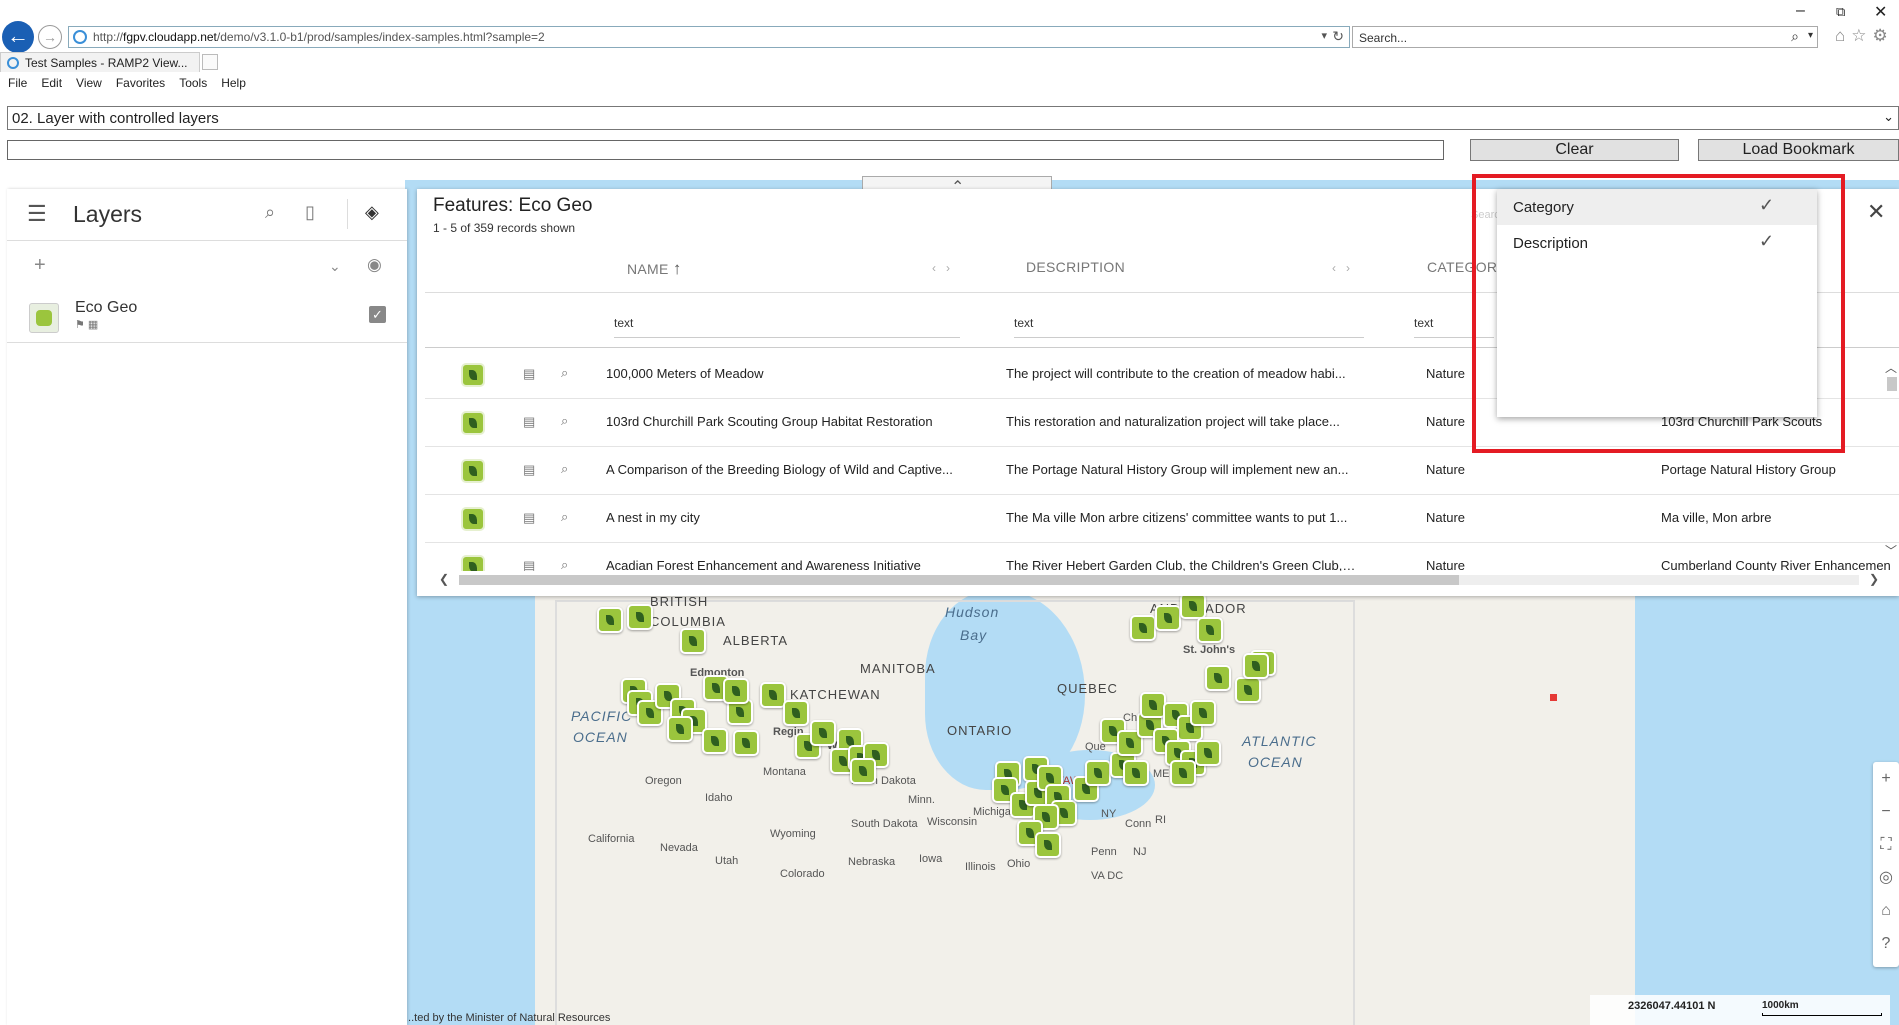 The height and width of the screenshot is (1025, 1899). What do you see at coordinates (1891, 459) in the screenshot?
I see `vertical-scrollbar: ︿ ﹀` at bounding box center [1891, 459].